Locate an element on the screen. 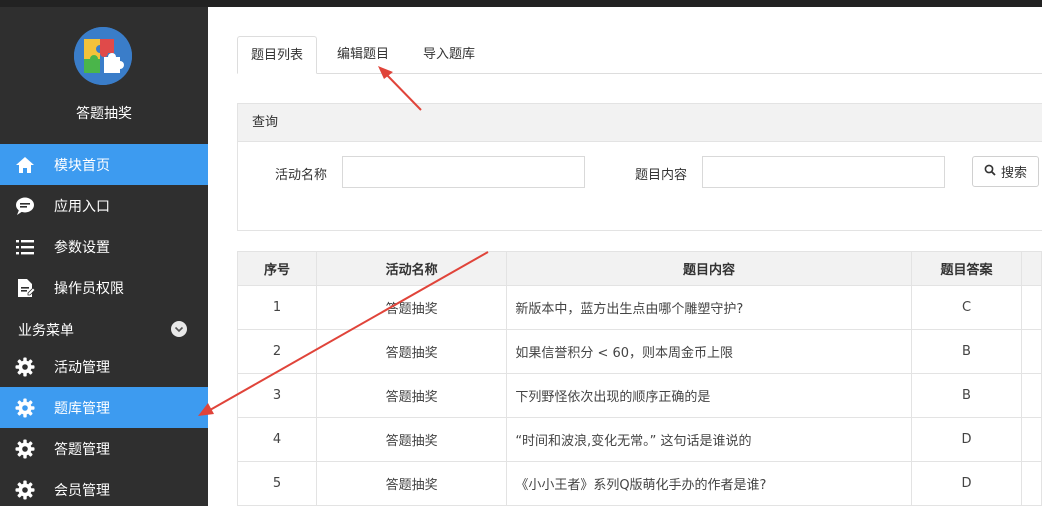  sidebar-item-label: 应用入口 is located at coordinates (82, 206).